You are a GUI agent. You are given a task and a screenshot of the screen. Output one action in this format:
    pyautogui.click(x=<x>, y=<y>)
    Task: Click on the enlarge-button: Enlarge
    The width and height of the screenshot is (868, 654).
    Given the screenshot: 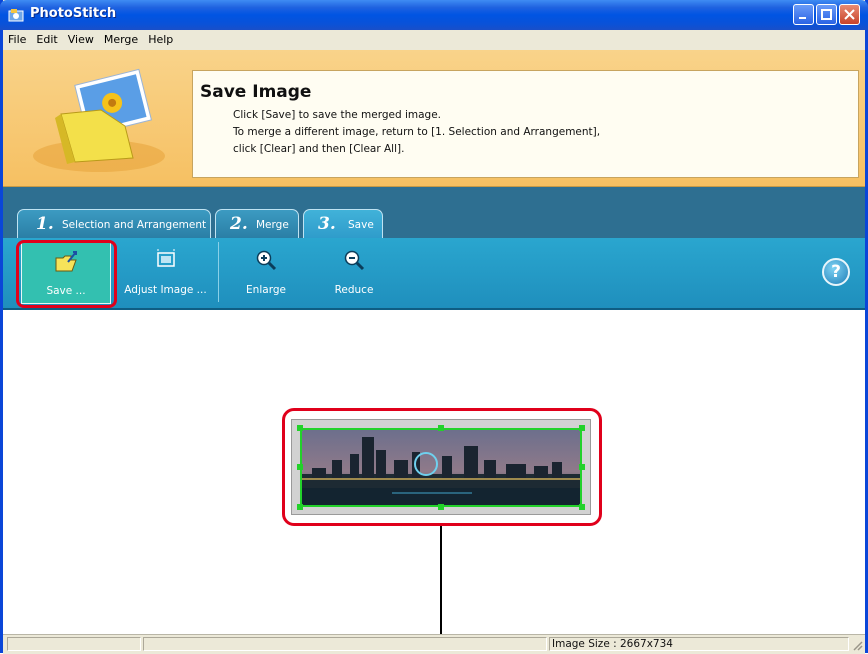 What is the action you would take?
    pyautogui.click(x=266, y=273)
    